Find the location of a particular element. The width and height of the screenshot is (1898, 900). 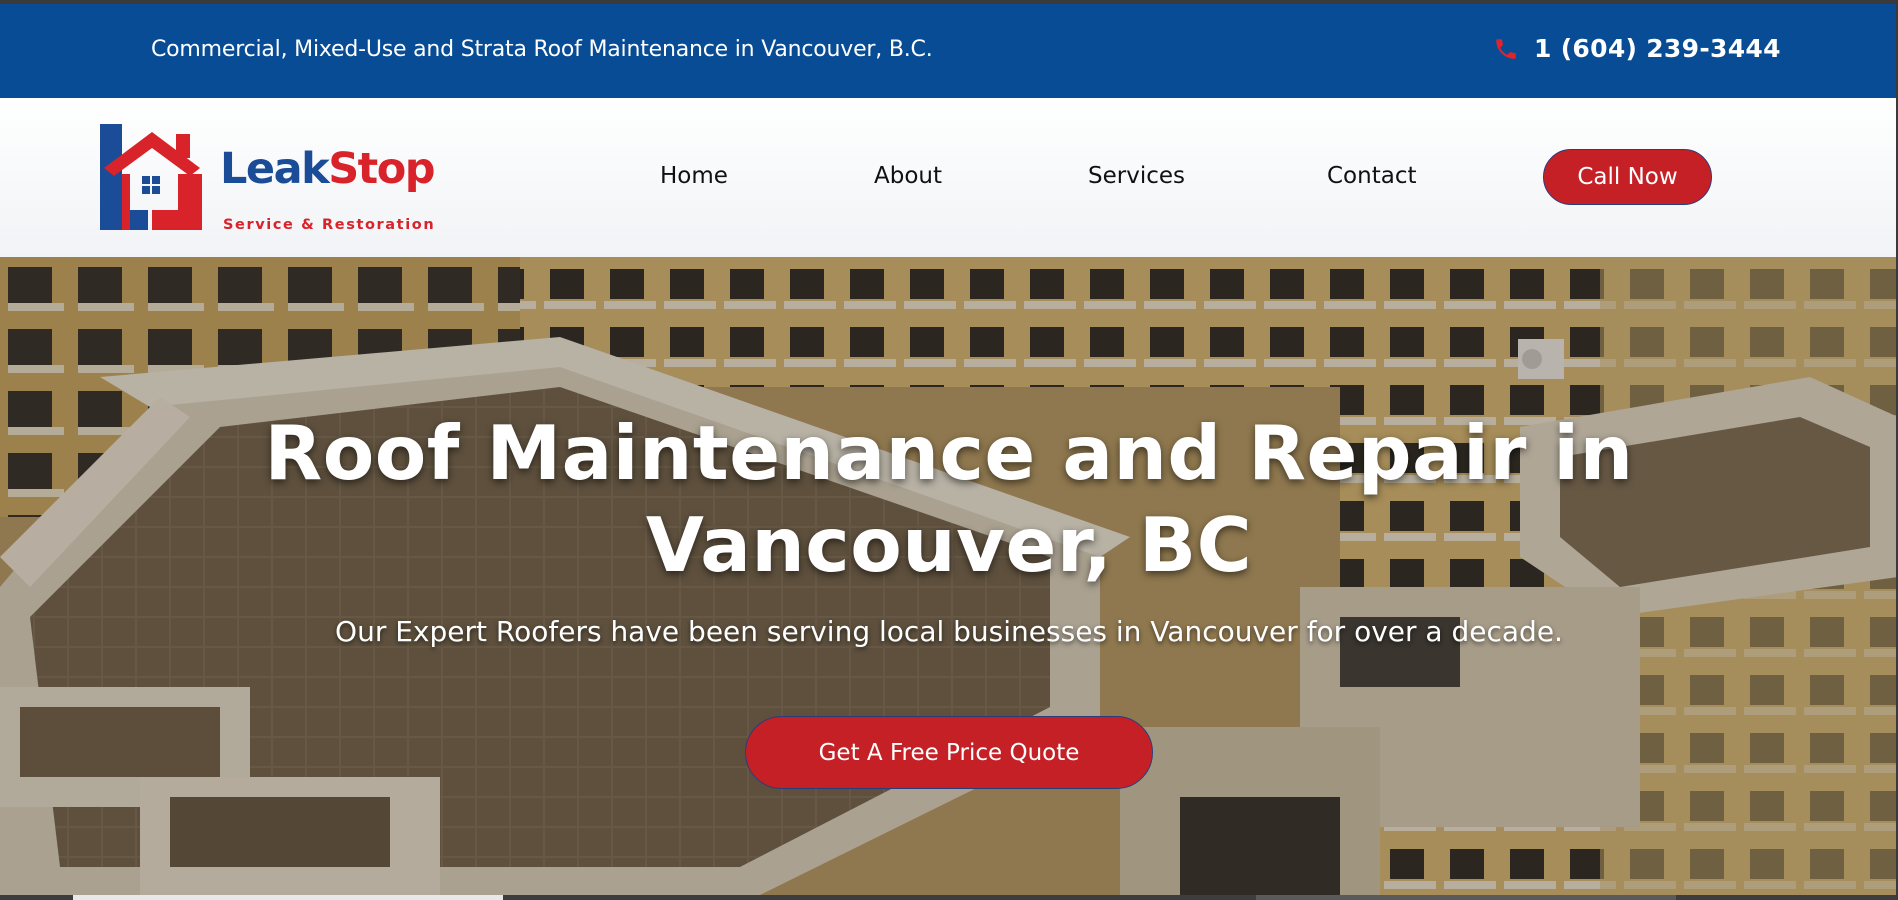

logo-subtitle: Service & Restoration is located at coordinates (329, 225).